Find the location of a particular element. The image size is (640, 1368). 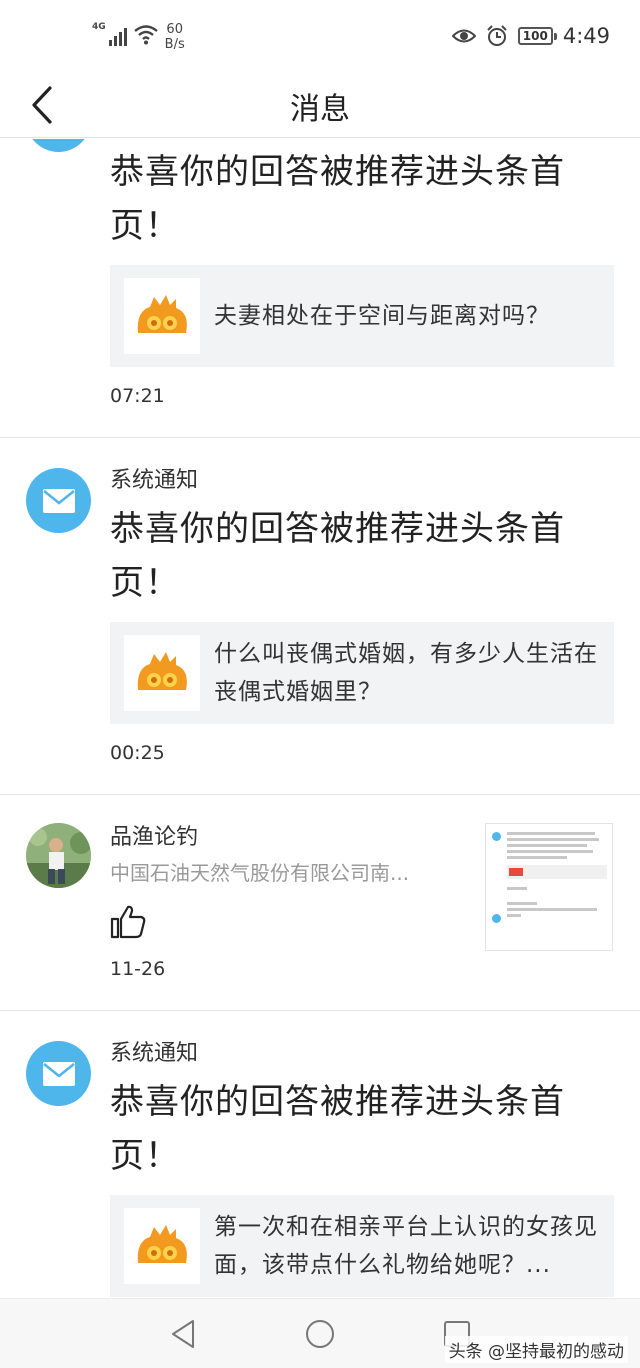

eye-icon is located at coordinates (463, 36).